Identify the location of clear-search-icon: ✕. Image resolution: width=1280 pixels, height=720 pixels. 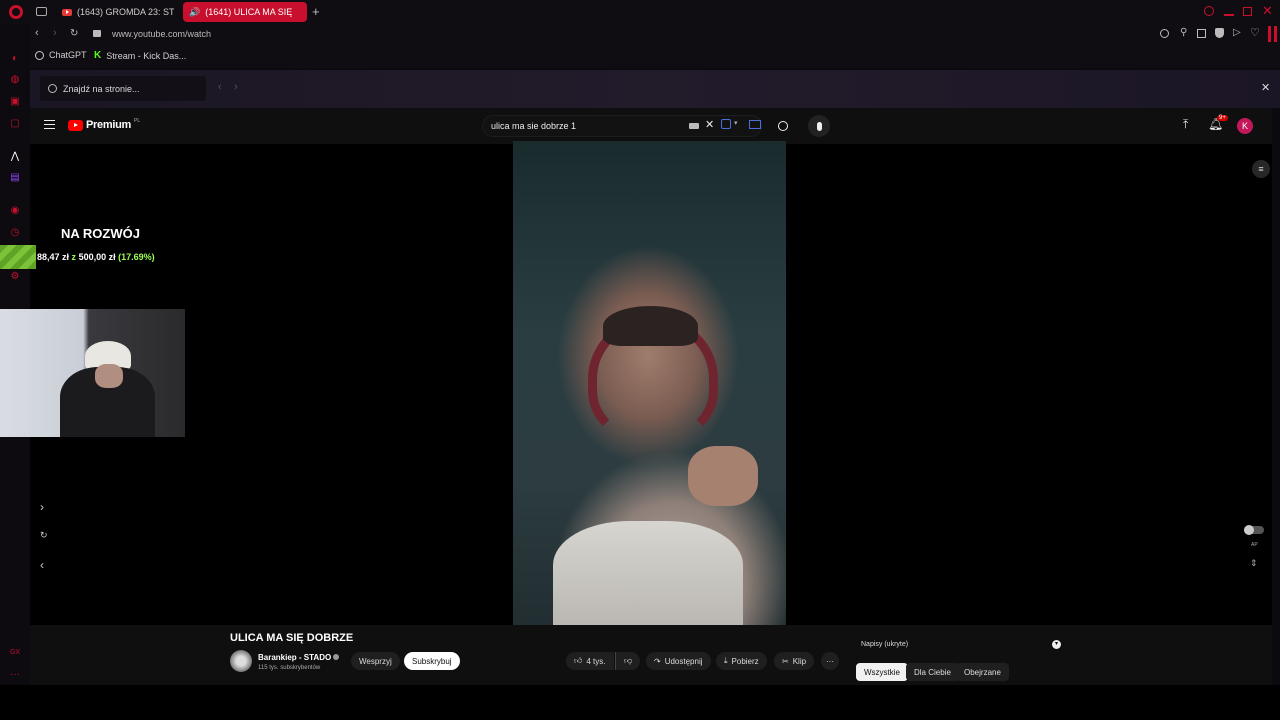
(709, 124).